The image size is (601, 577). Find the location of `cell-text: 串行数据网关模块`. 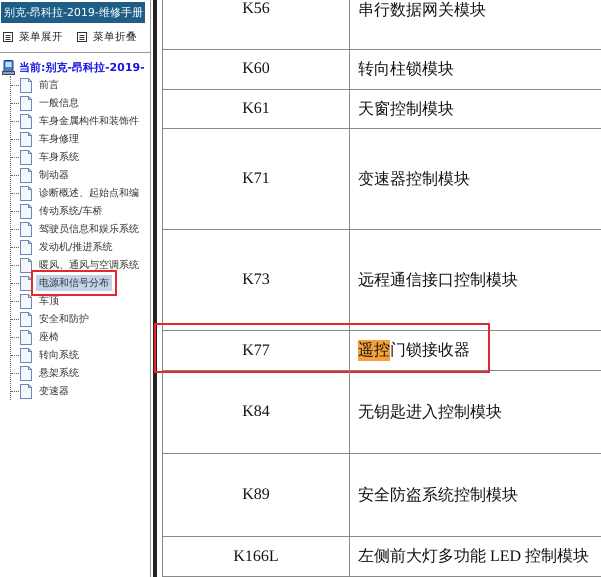

cell-text: 串行数据网关模块 is located at coordinates (422, 10).